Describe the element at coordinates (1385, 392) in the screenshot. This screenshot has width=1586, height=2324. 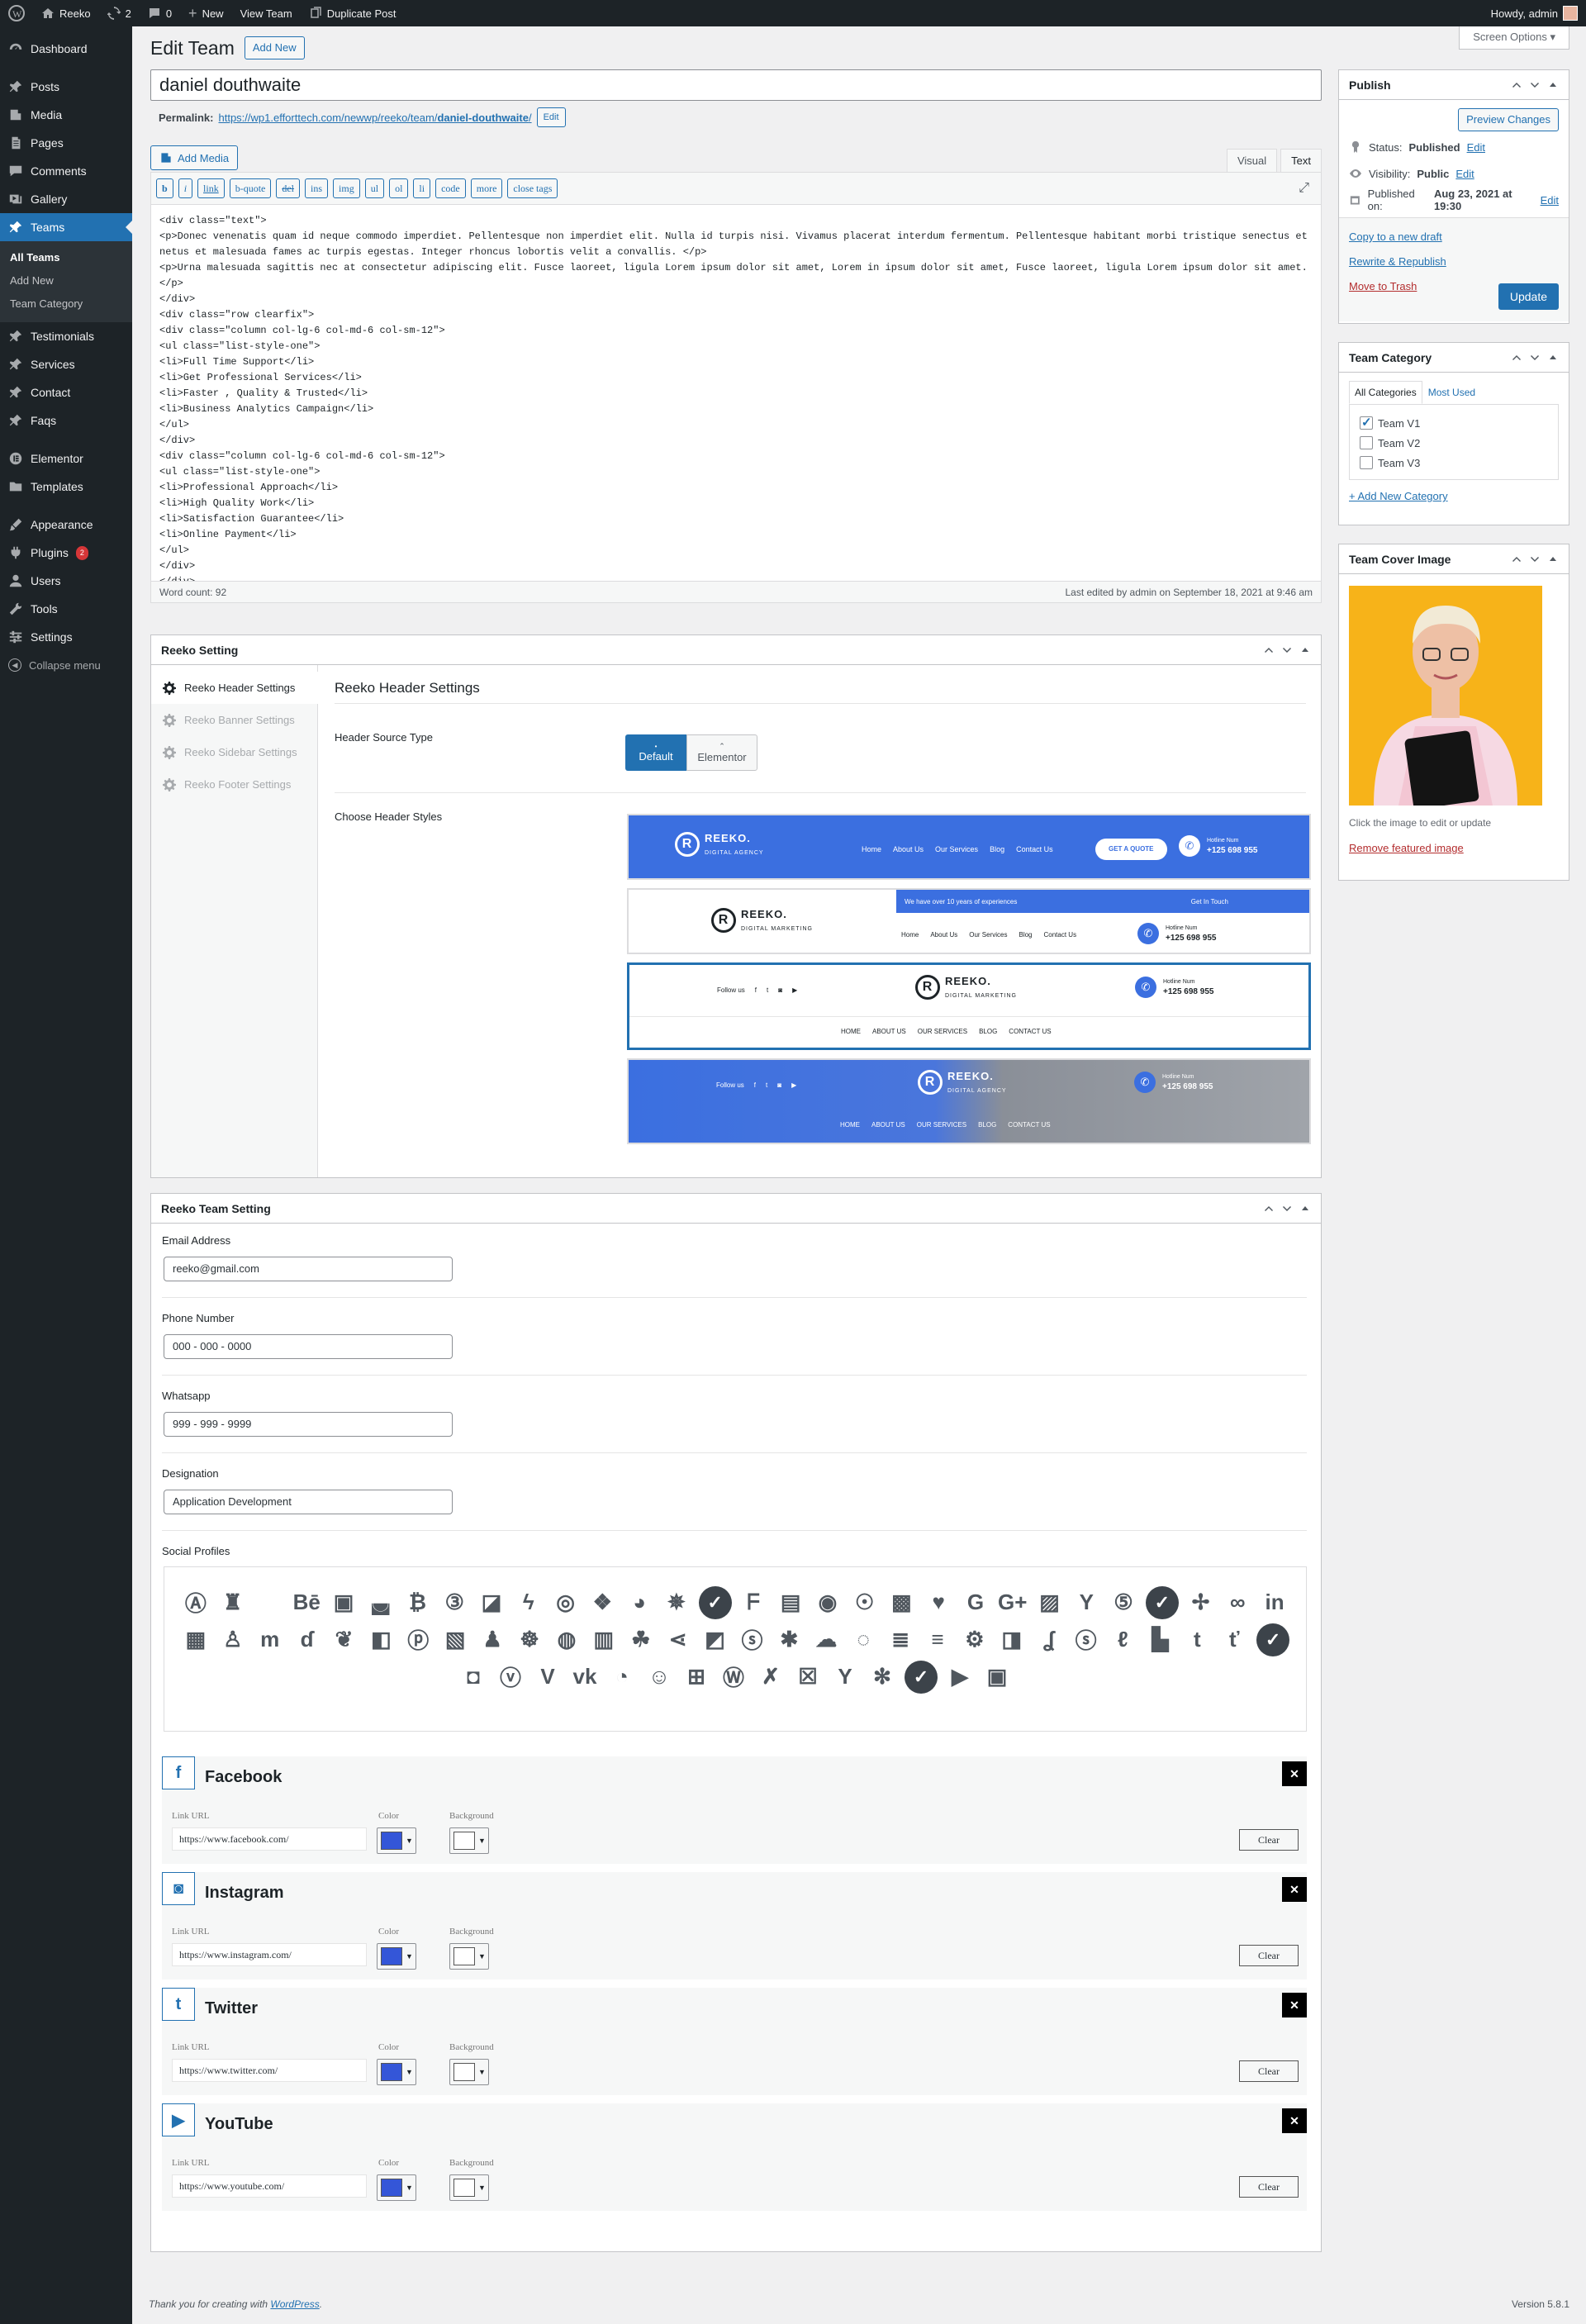
I see `tab-all-categories: All Categories` at that location.